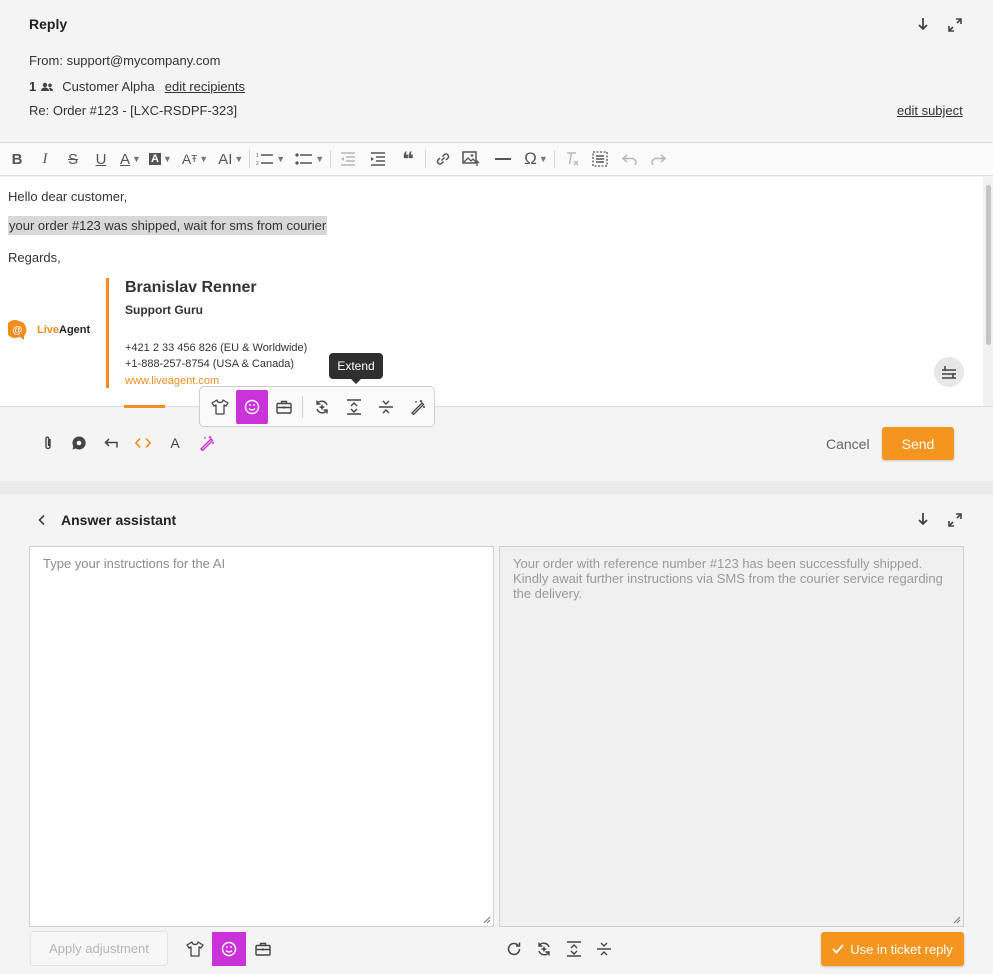 The height and width of the screenshot is (974, 993). Describe the element at coordinates (988, 265) in the screenshot. I see `scrollbar-thumb` at that location.